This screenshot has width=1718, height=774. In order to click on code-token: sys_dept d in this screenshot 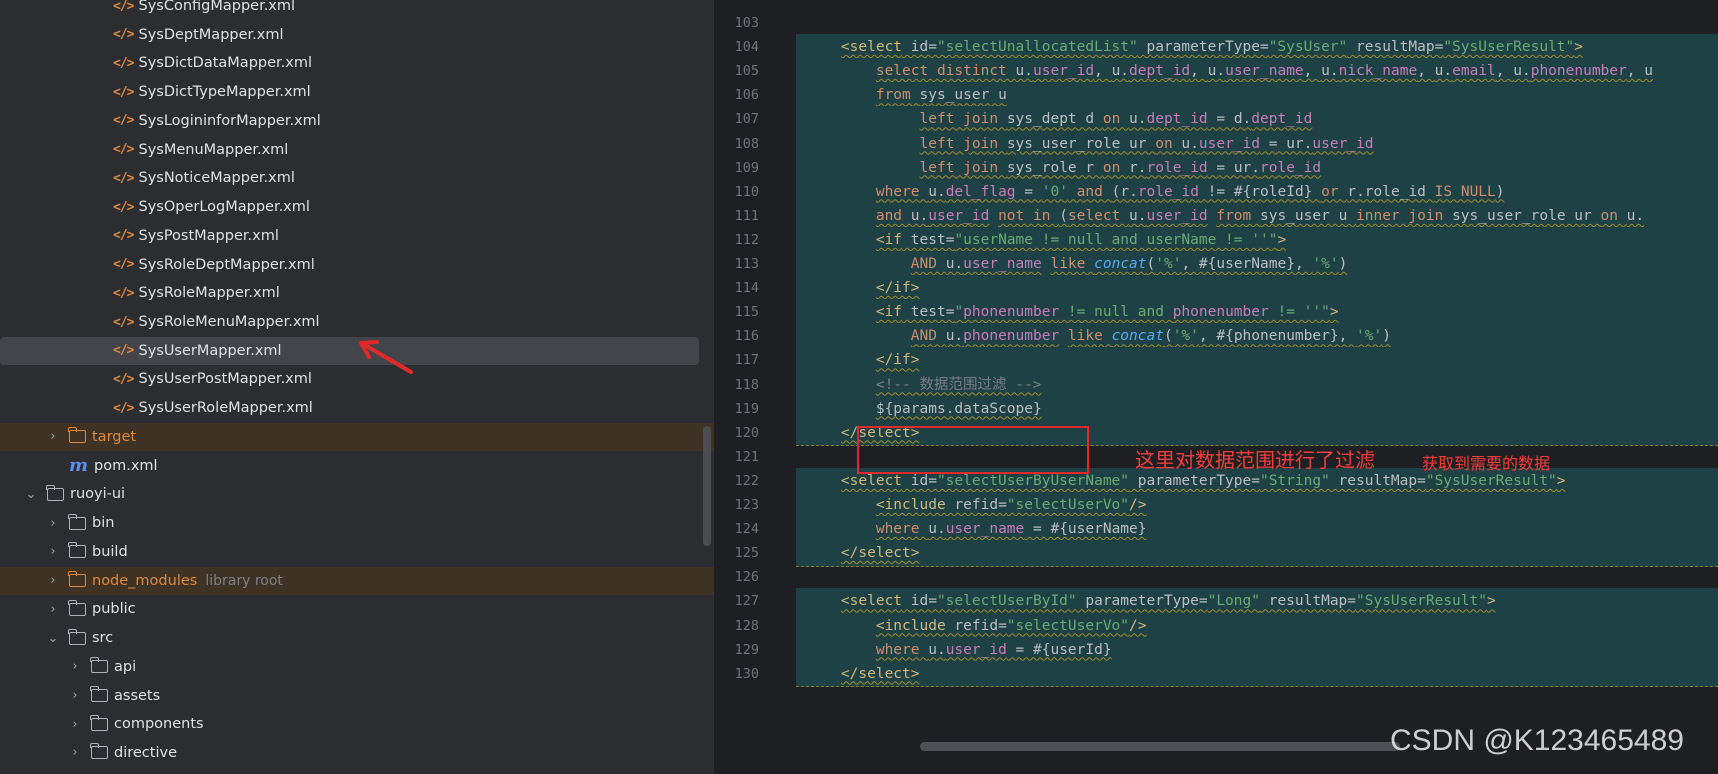, I will do `click(1054, 119)`.